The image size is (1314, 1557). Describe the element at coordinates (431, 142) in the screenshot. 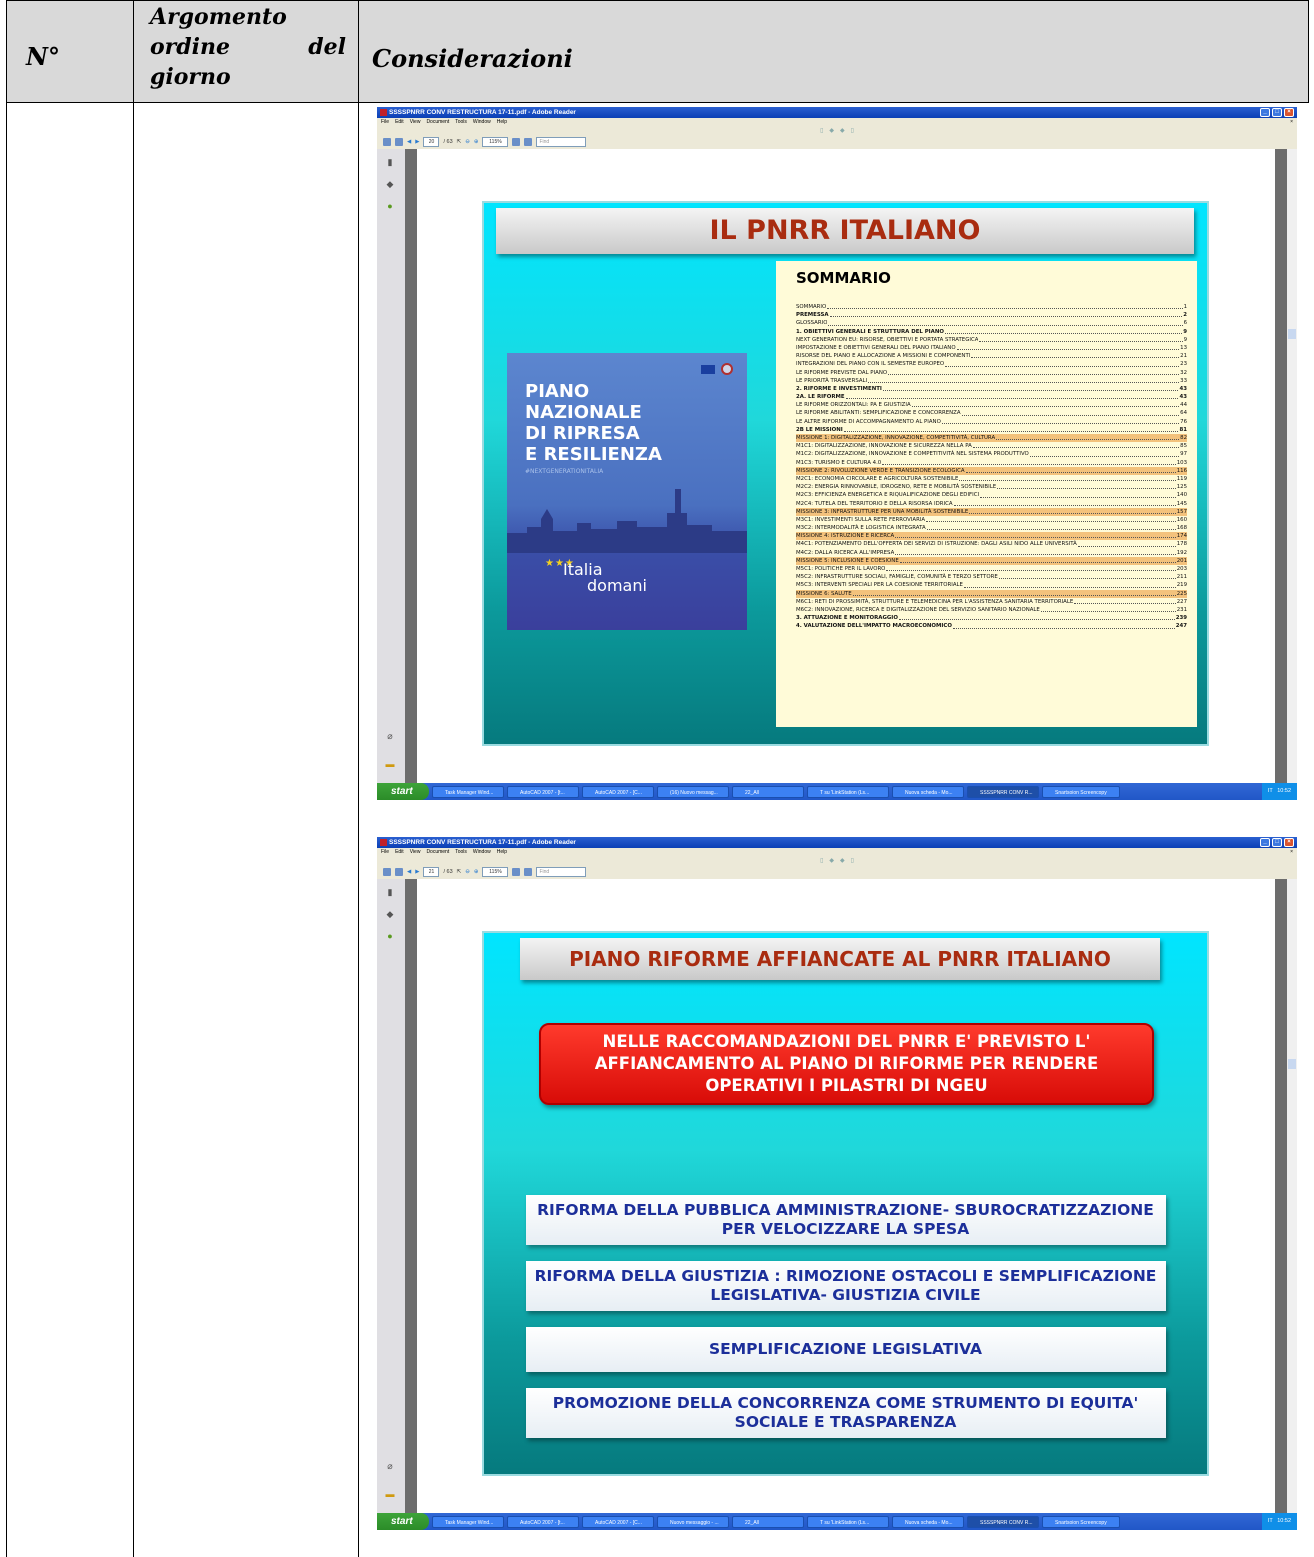

I see `page-number-input: 20` at that location.